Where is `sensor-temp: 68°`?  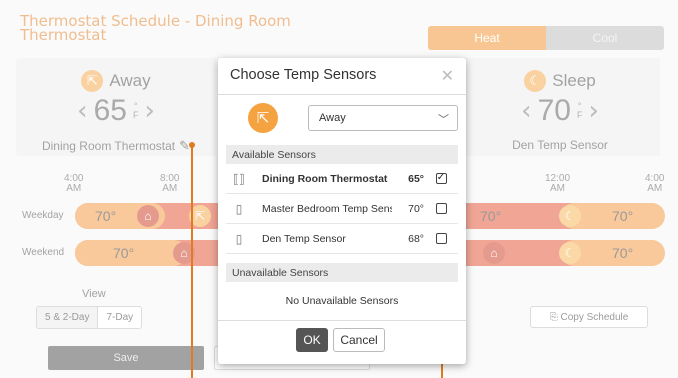 sensor-temp: 68° is located at coordinates (416, 238).